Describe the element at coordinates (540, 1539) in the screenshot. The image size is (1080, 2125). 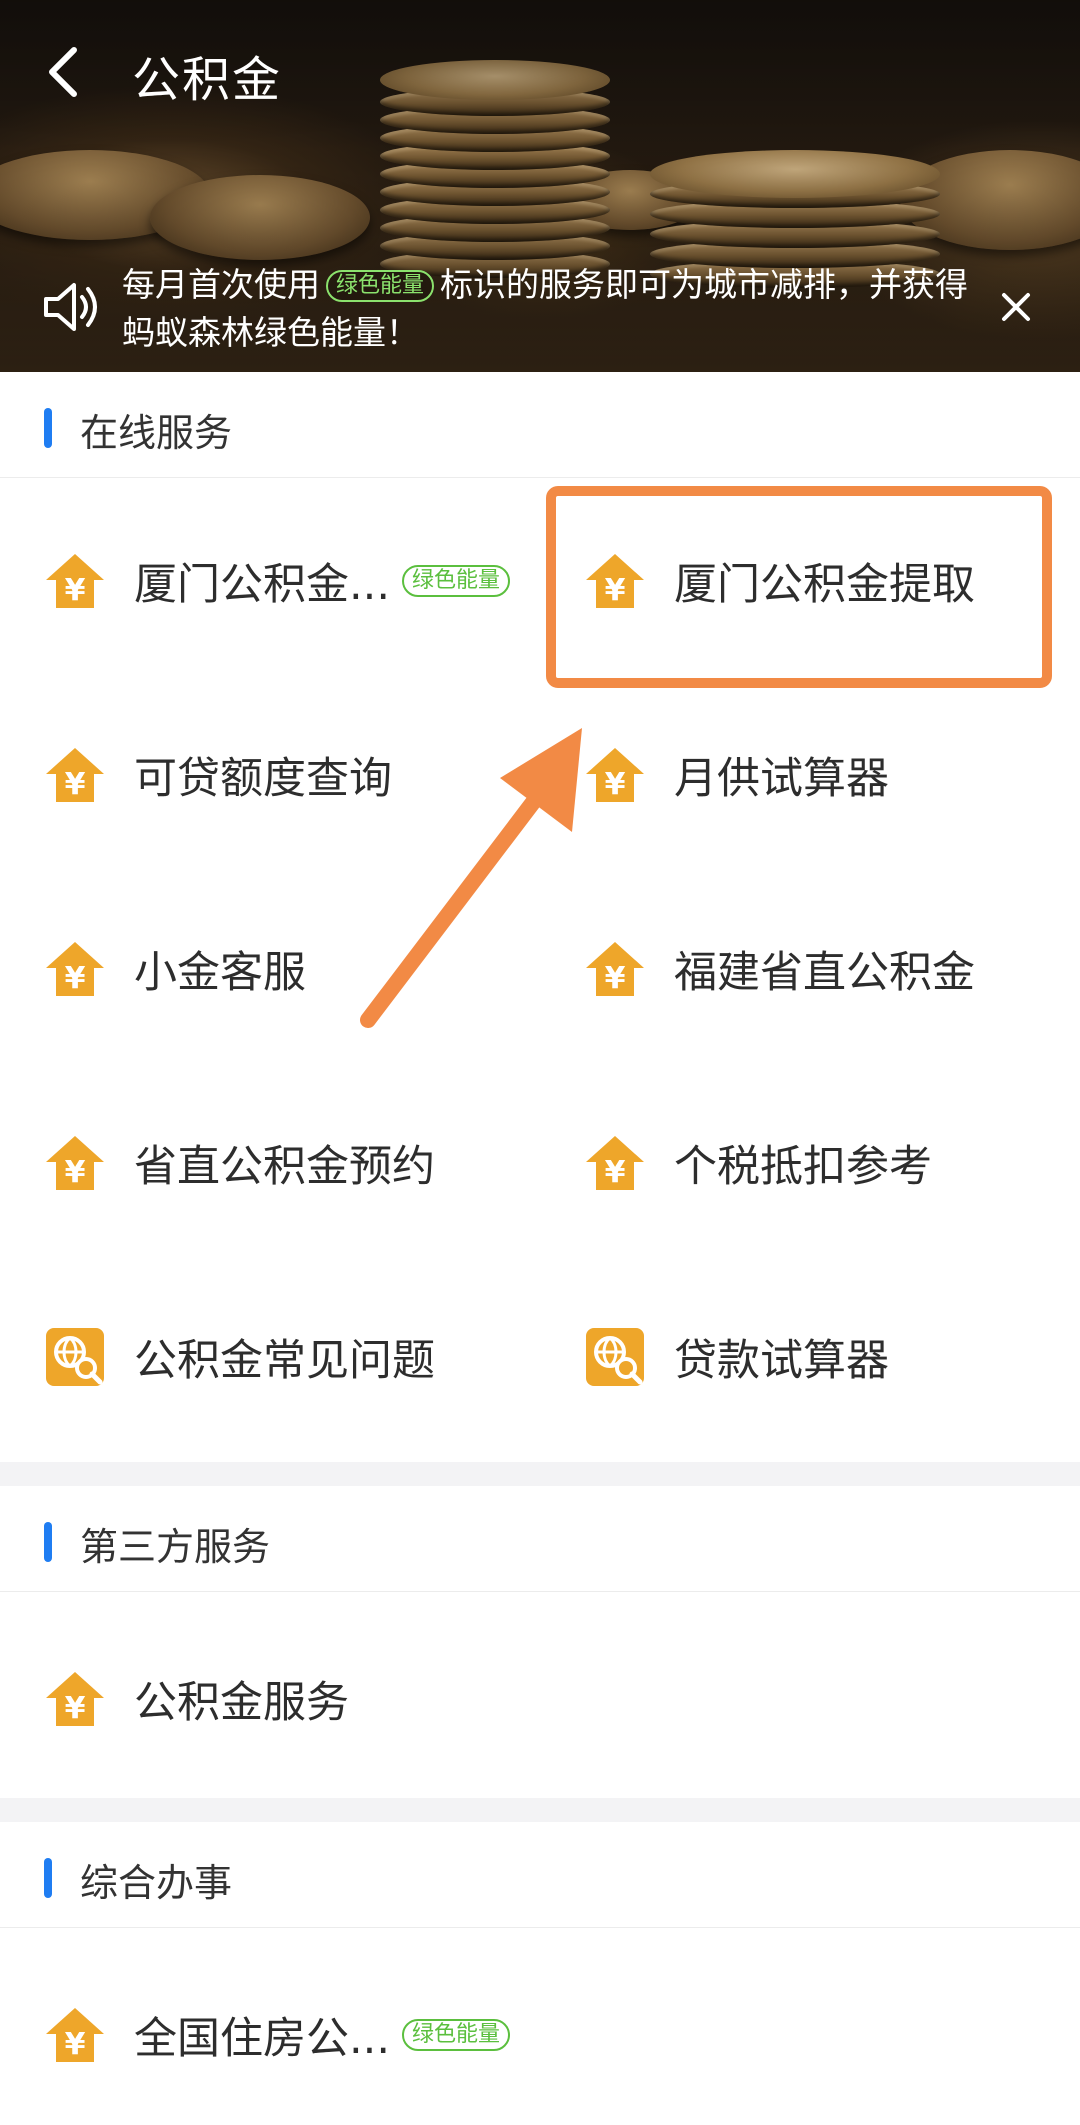
I see `section-header: 第三方服务` at that location.